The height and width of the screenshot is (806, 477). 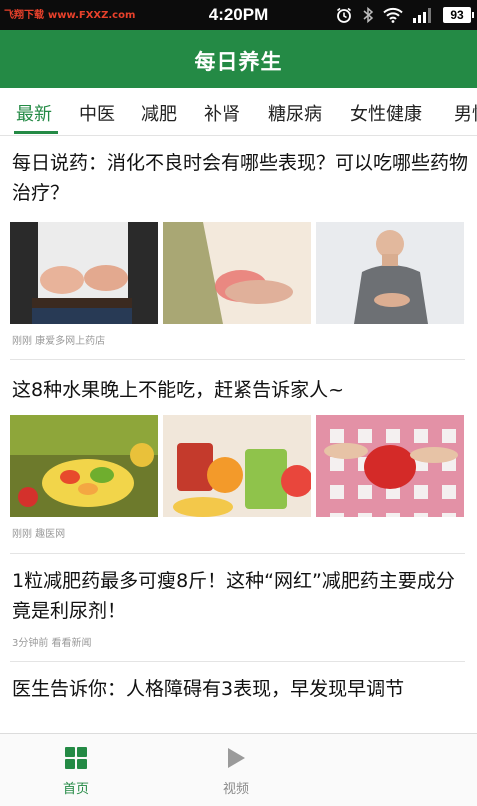 I want to click on app-header: 每日养生, so click(x=238, y=59).